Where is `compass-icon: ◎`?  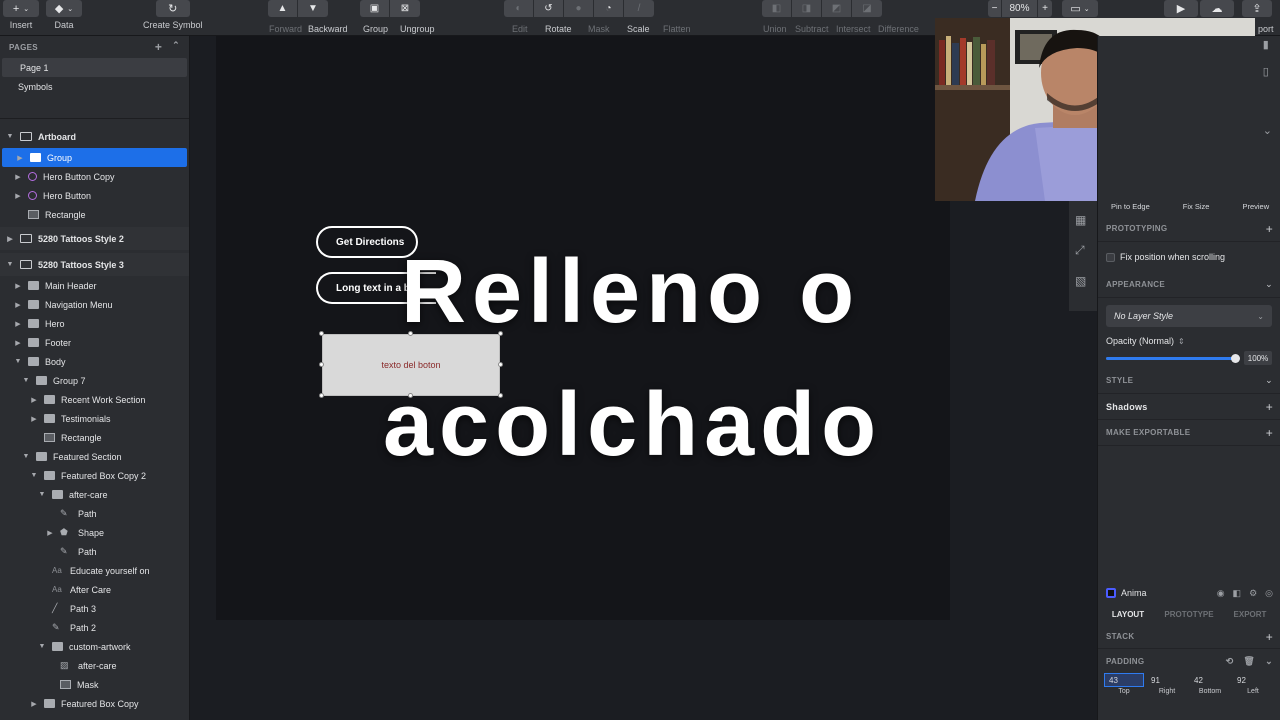 compass-icon: ◎ is located at coordinates (1269, 593).